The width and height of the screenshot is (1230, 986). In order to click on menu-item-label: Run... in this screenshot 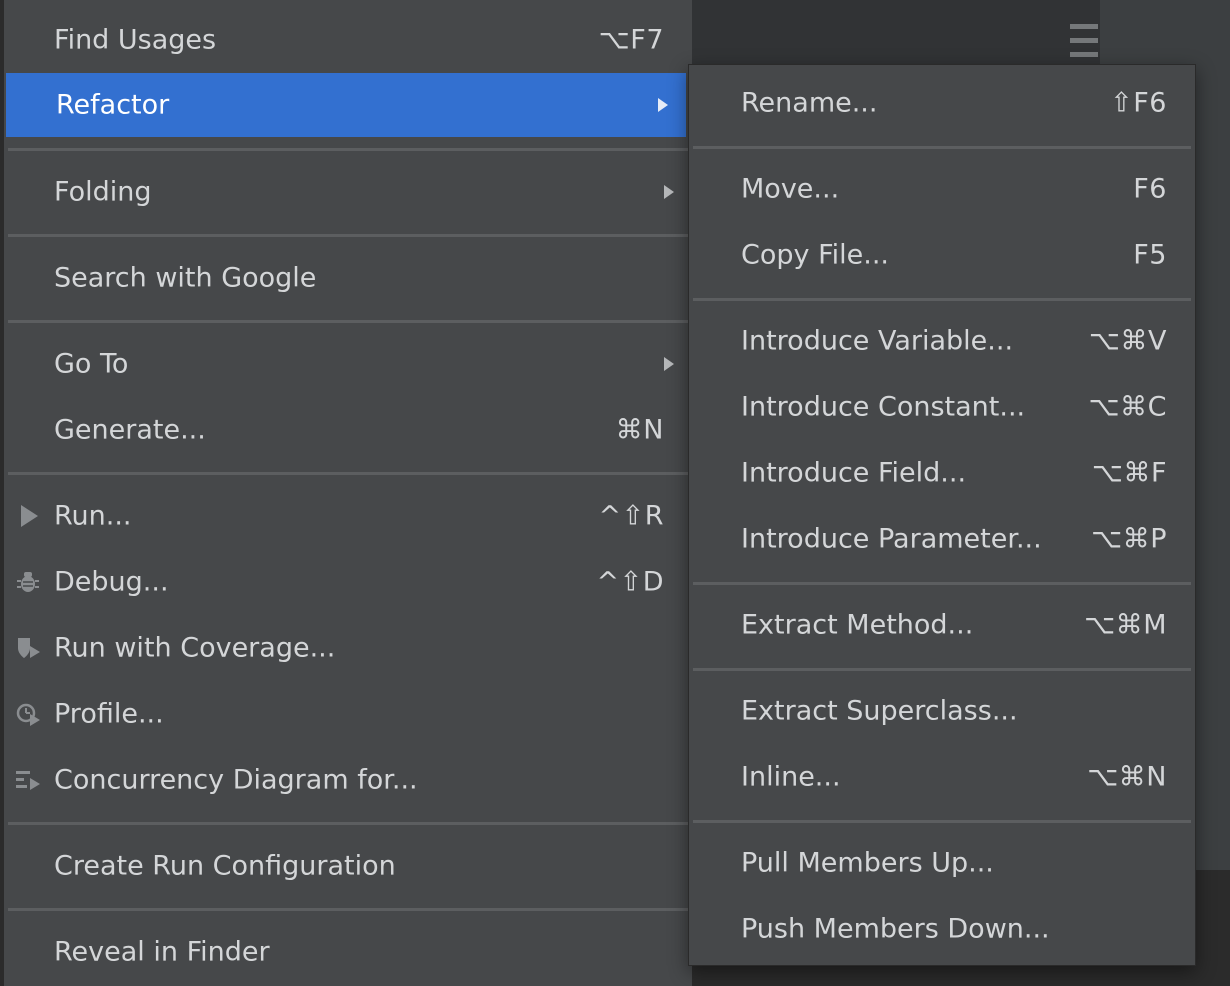, I will do `click(93, 516)`.